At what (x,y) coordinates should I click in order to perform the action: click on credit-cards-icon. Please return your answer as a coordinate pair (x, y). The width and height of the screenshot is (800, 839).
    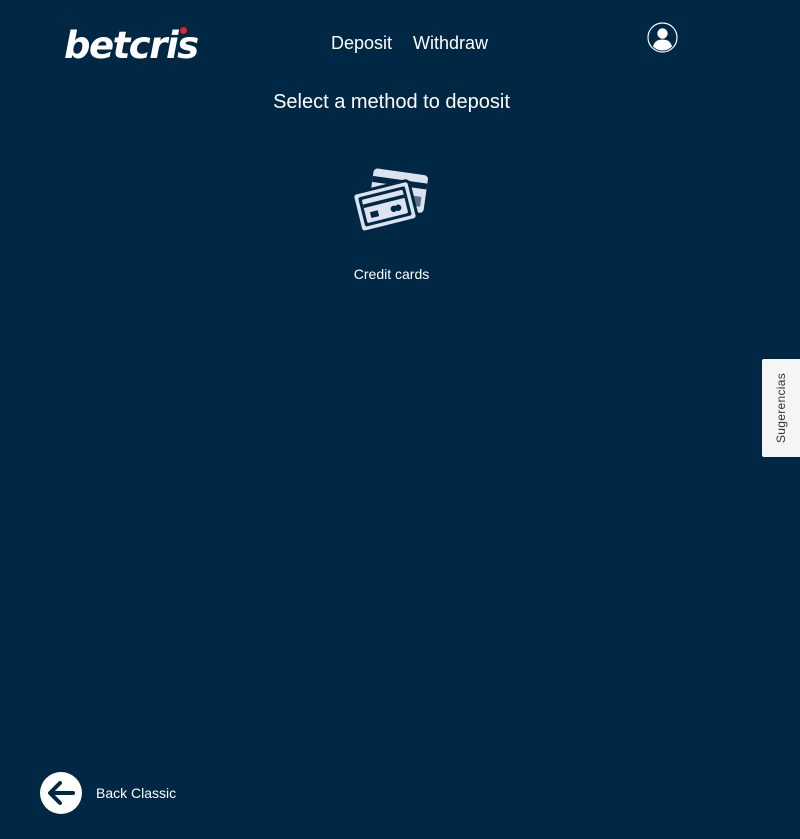
    Looking at the image, I should click on (389, 201).